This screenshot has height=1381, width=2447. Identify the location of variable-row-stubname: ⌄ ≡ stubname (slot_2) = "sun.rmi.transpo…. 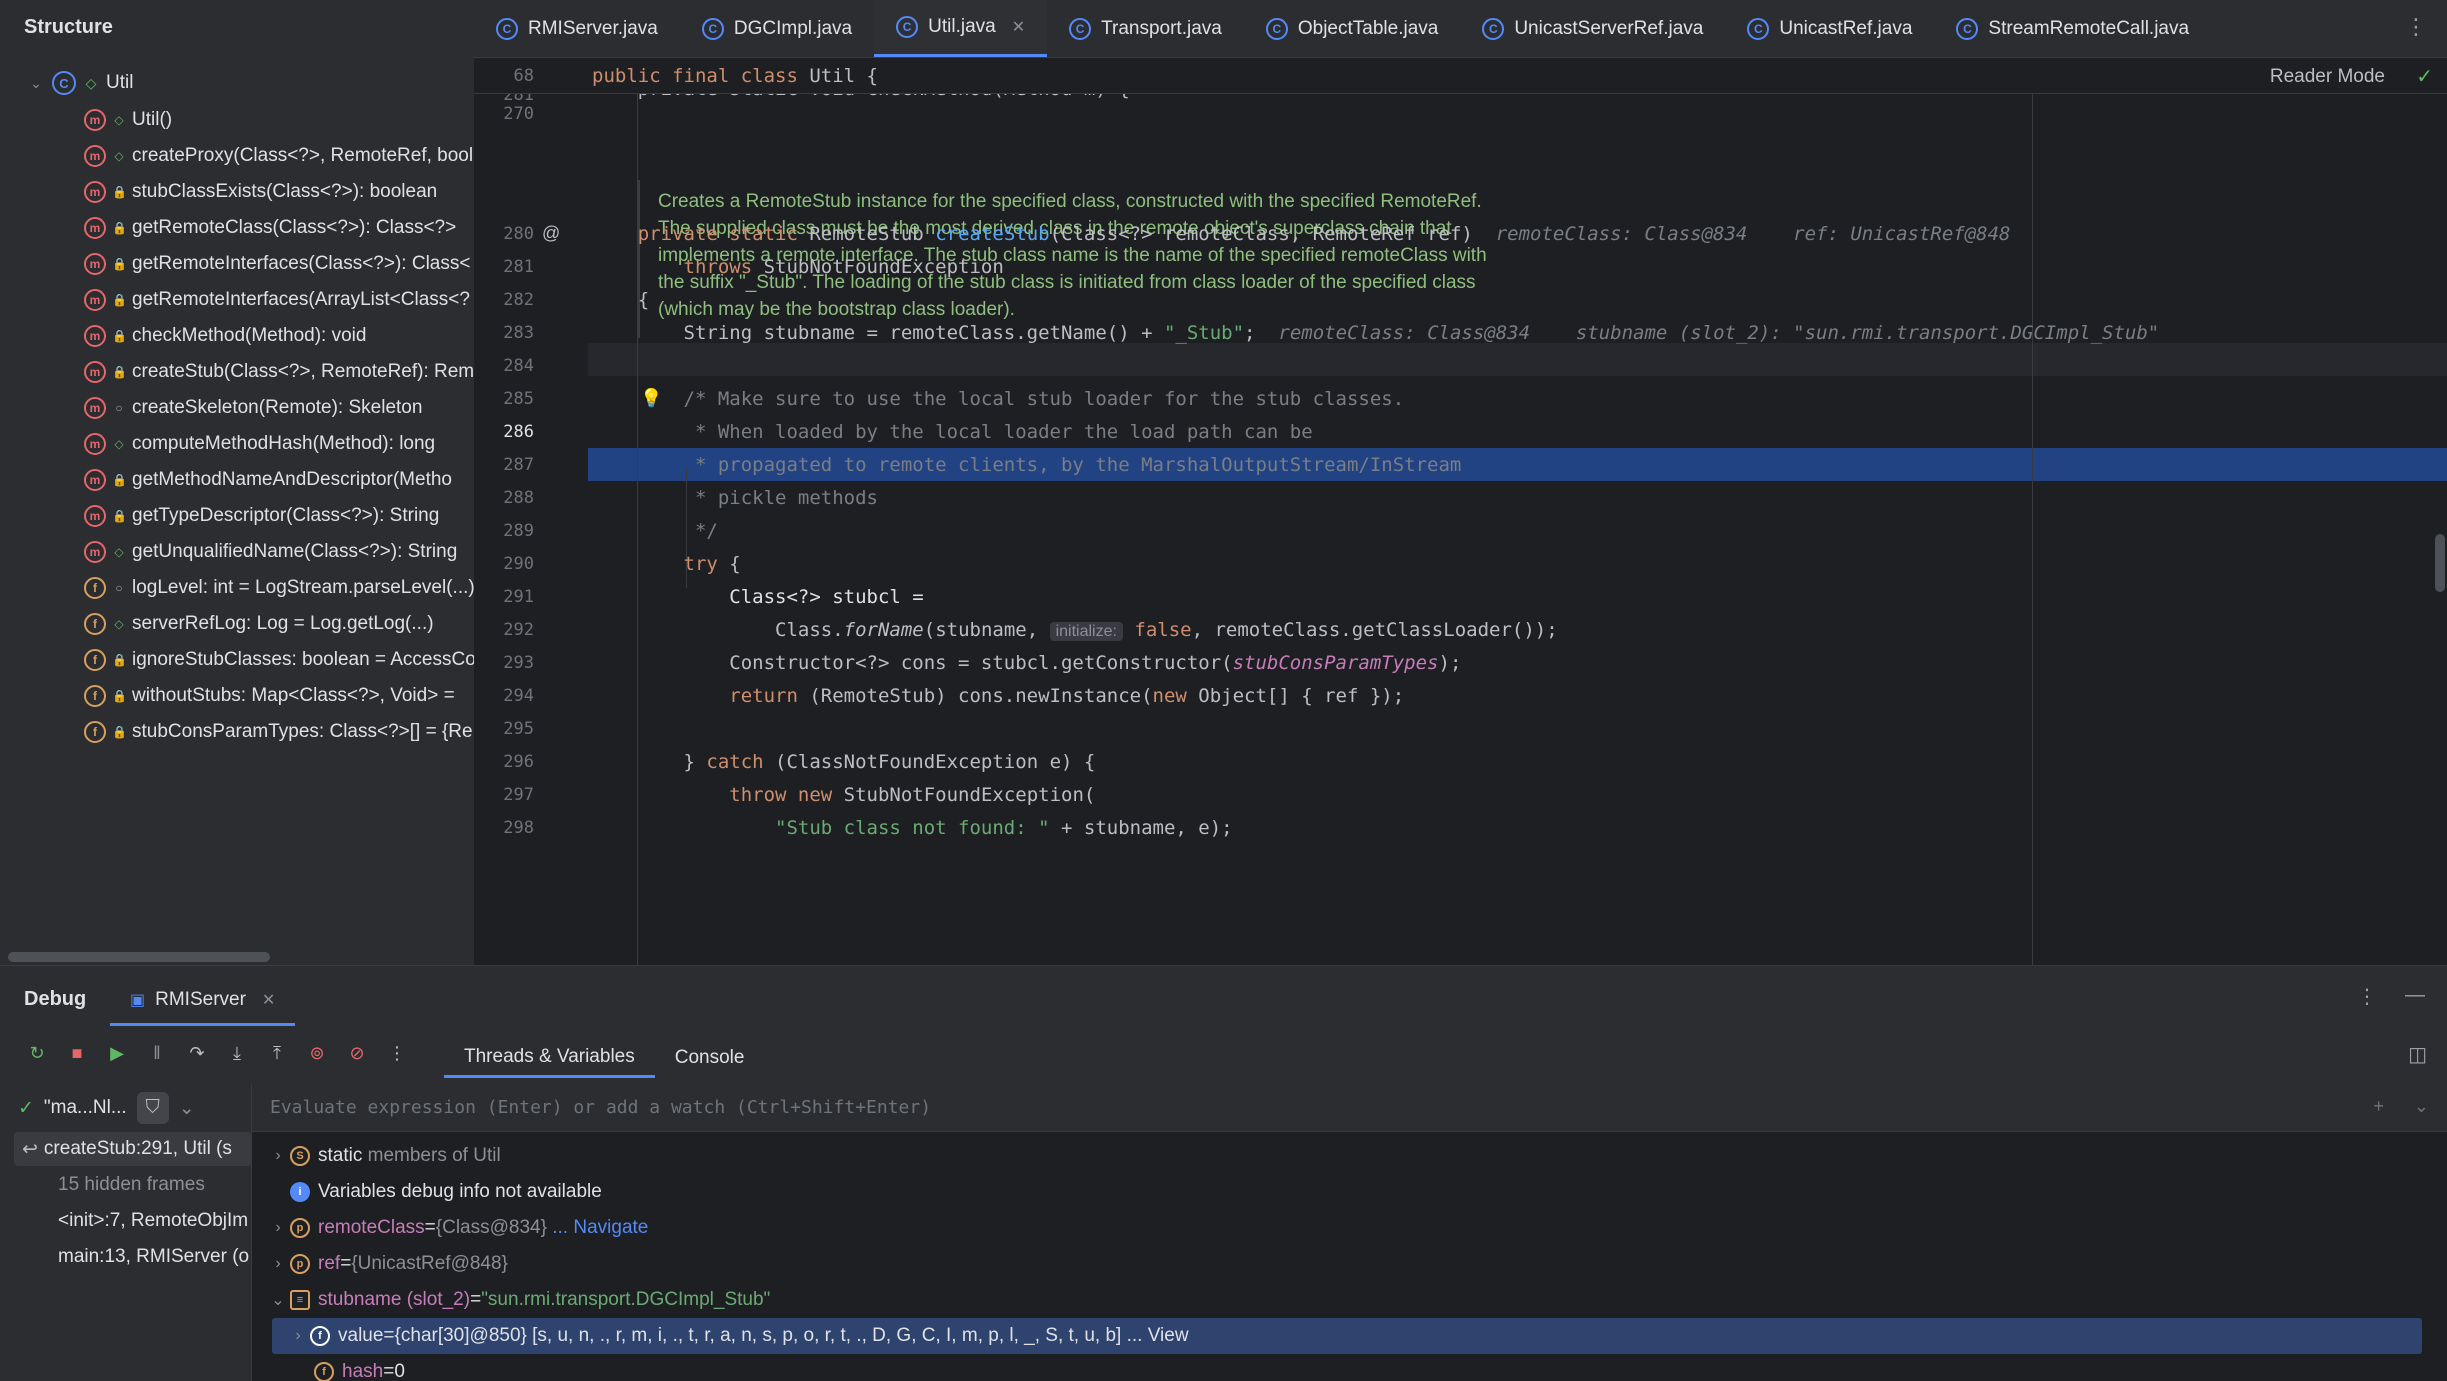
(1356, 1300).